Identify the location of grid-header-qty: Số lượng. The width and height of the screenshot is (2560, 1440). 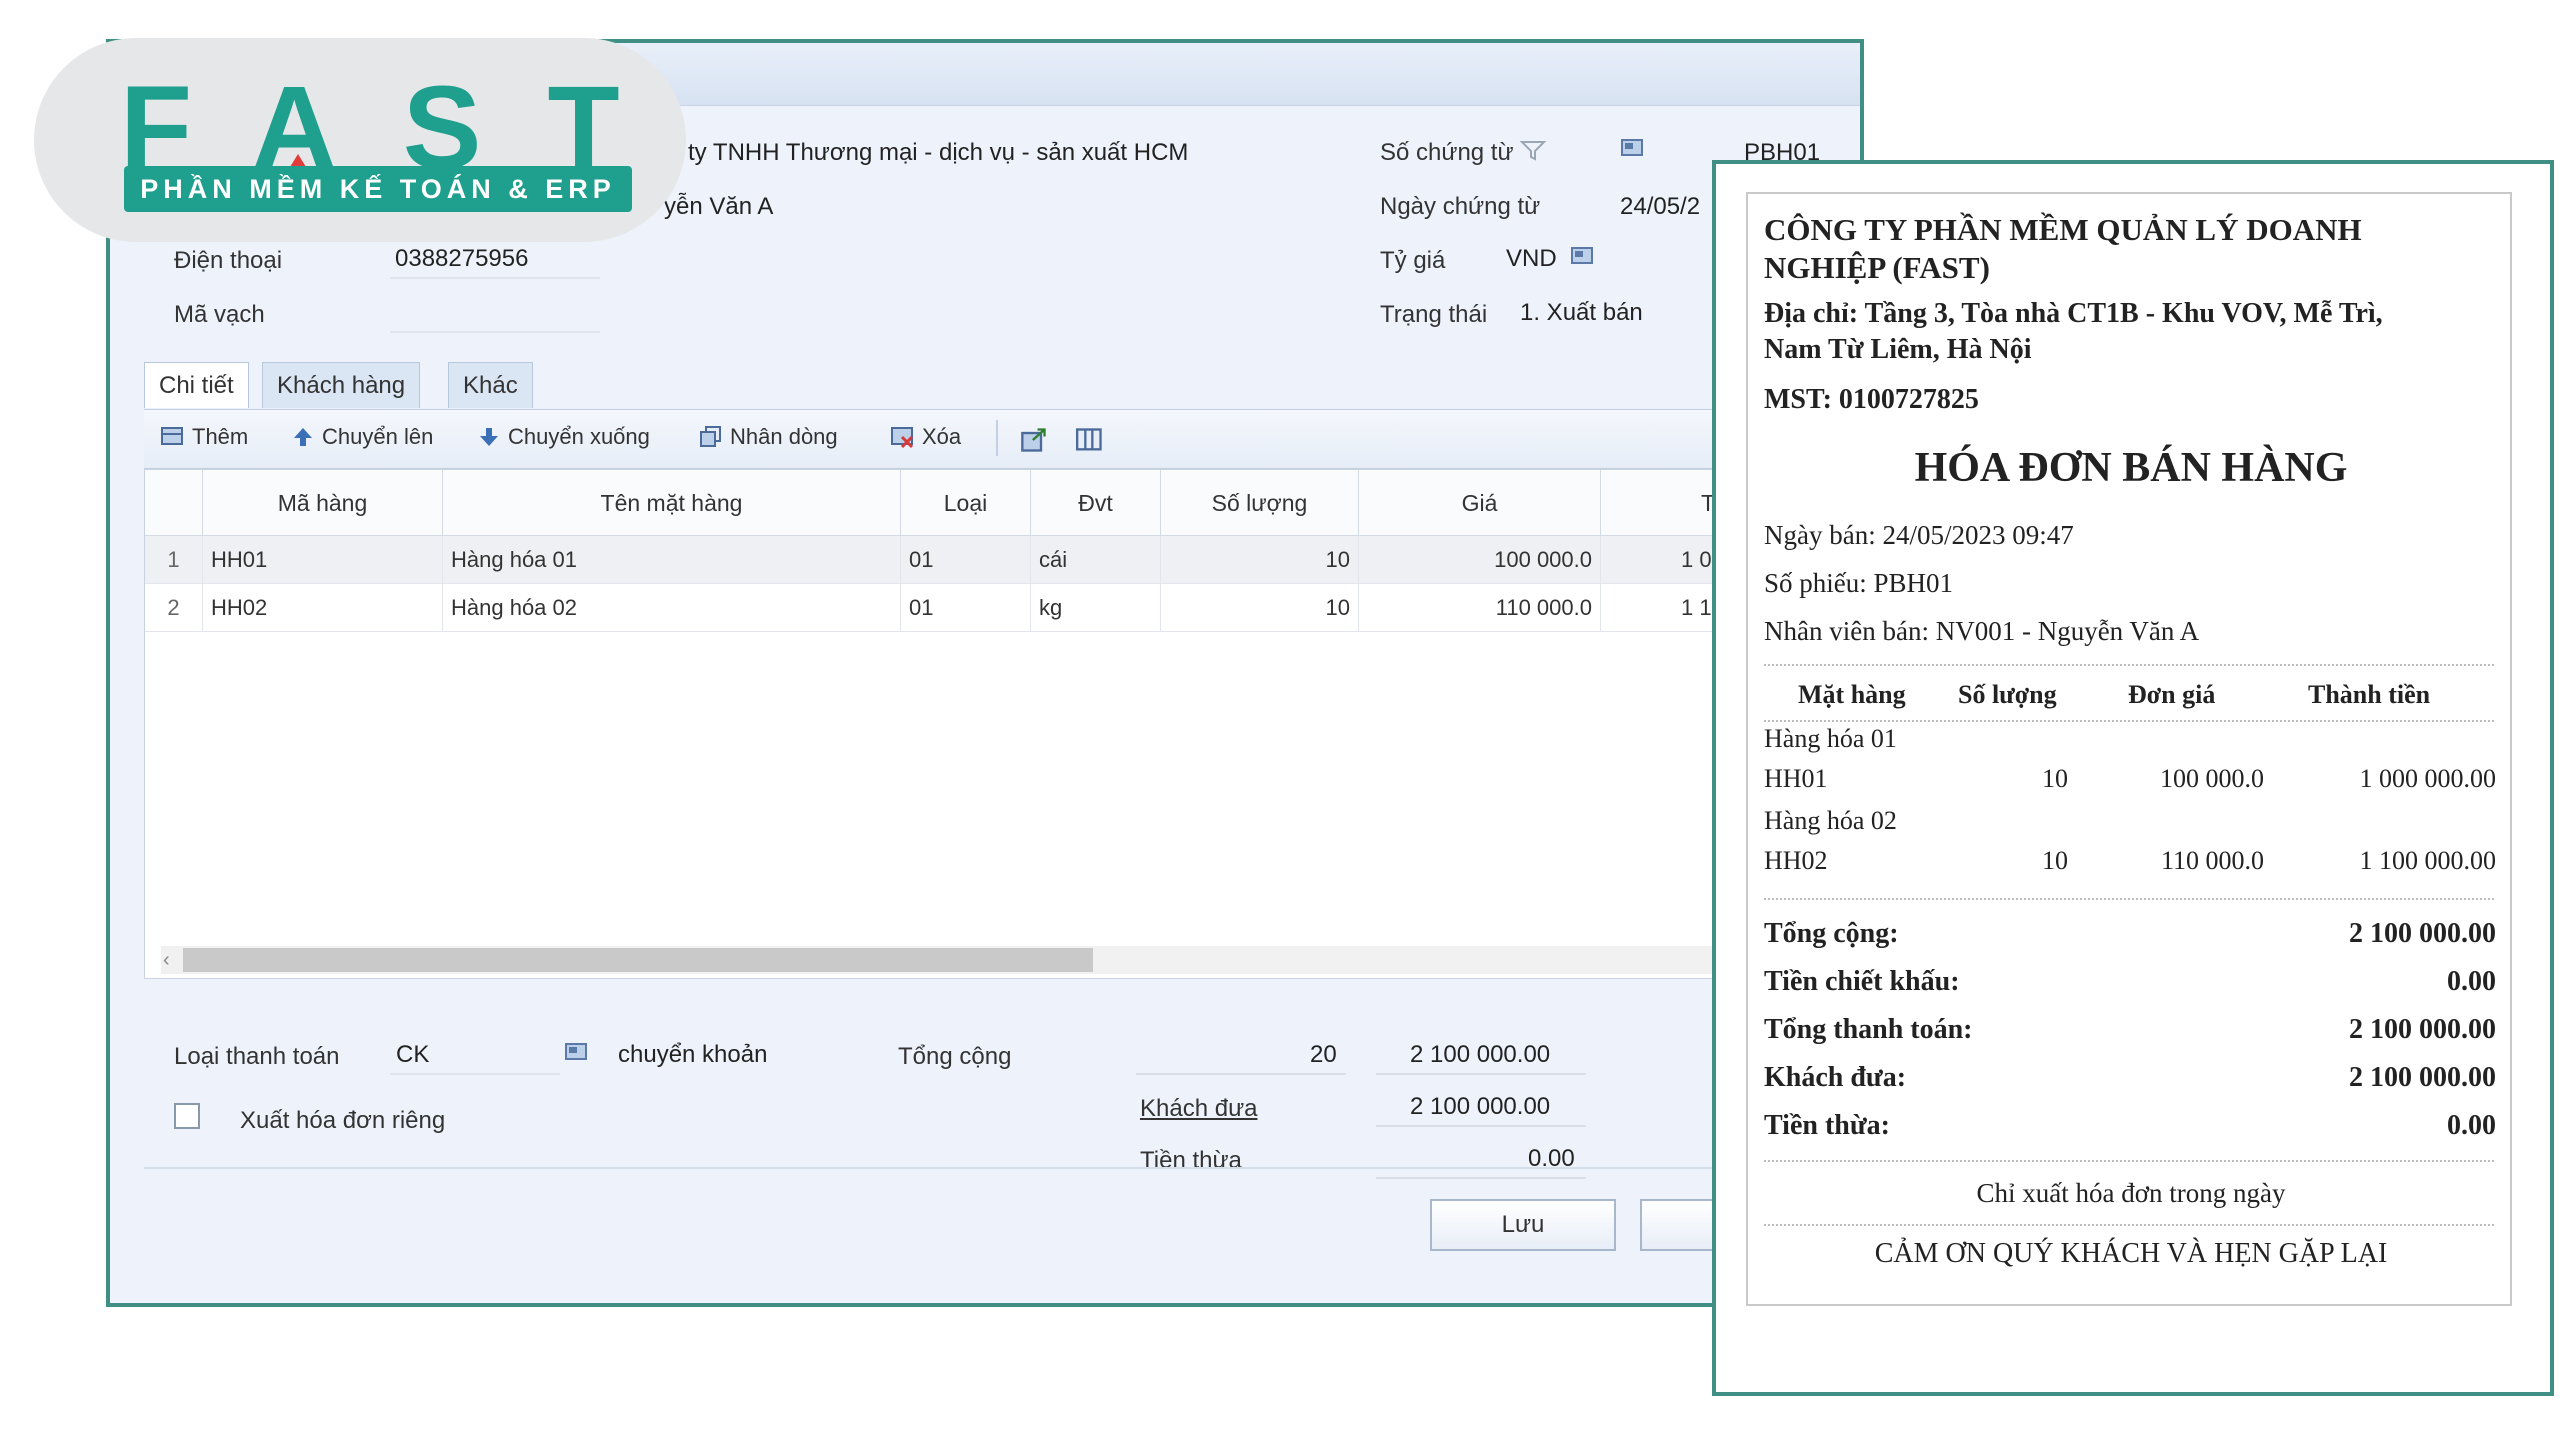
(1260, 503).